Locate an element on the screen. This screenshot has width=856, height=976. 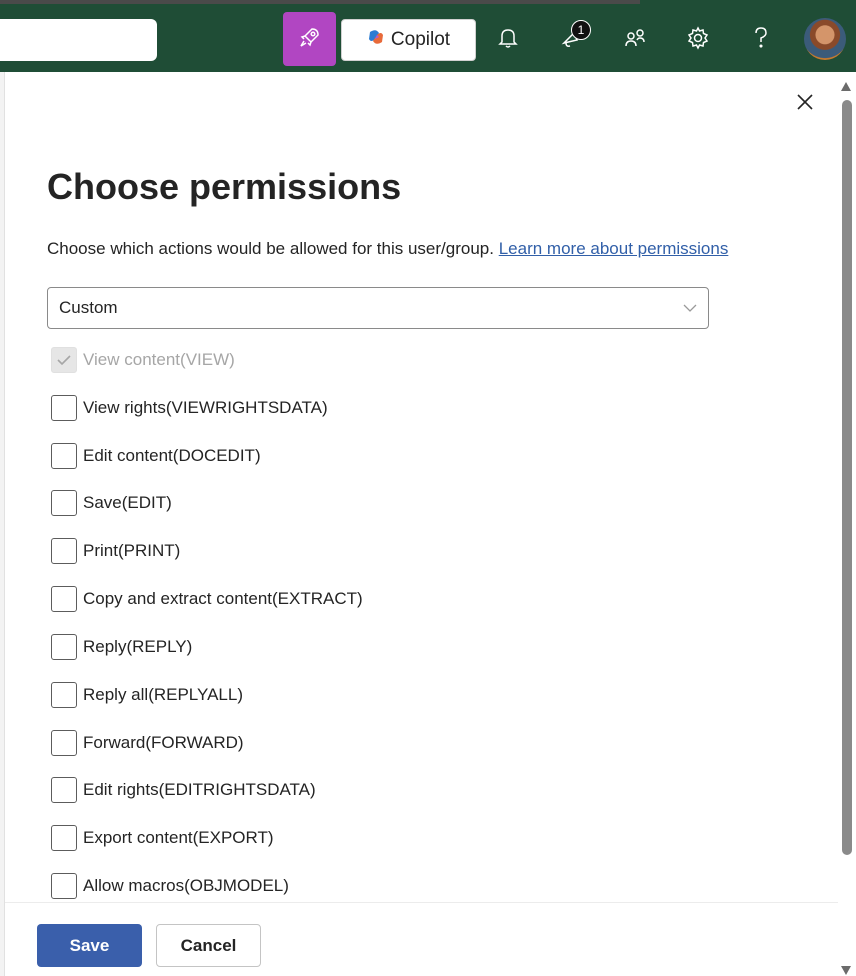
permission-label: Print(PRINT) is located at coordinates (132, 550).